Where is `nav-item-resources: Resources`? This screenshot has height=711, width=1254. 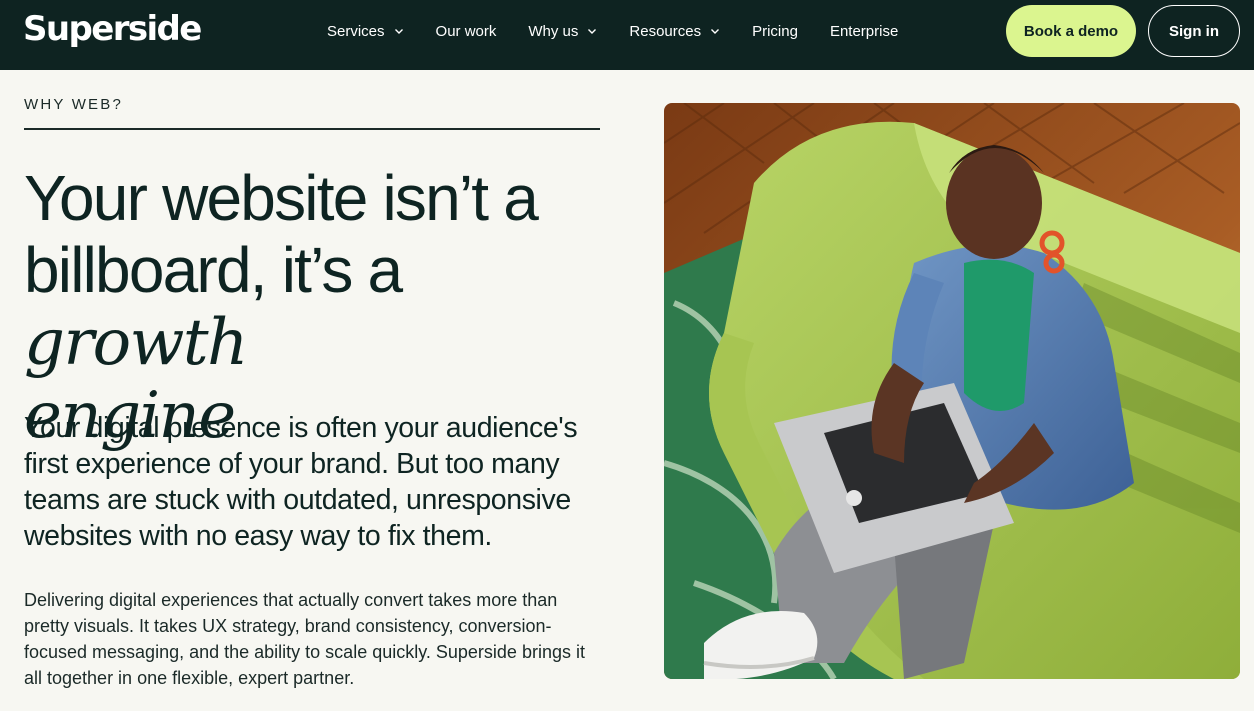 nav-item-resources: Resources is located at coordinates (674, 31).